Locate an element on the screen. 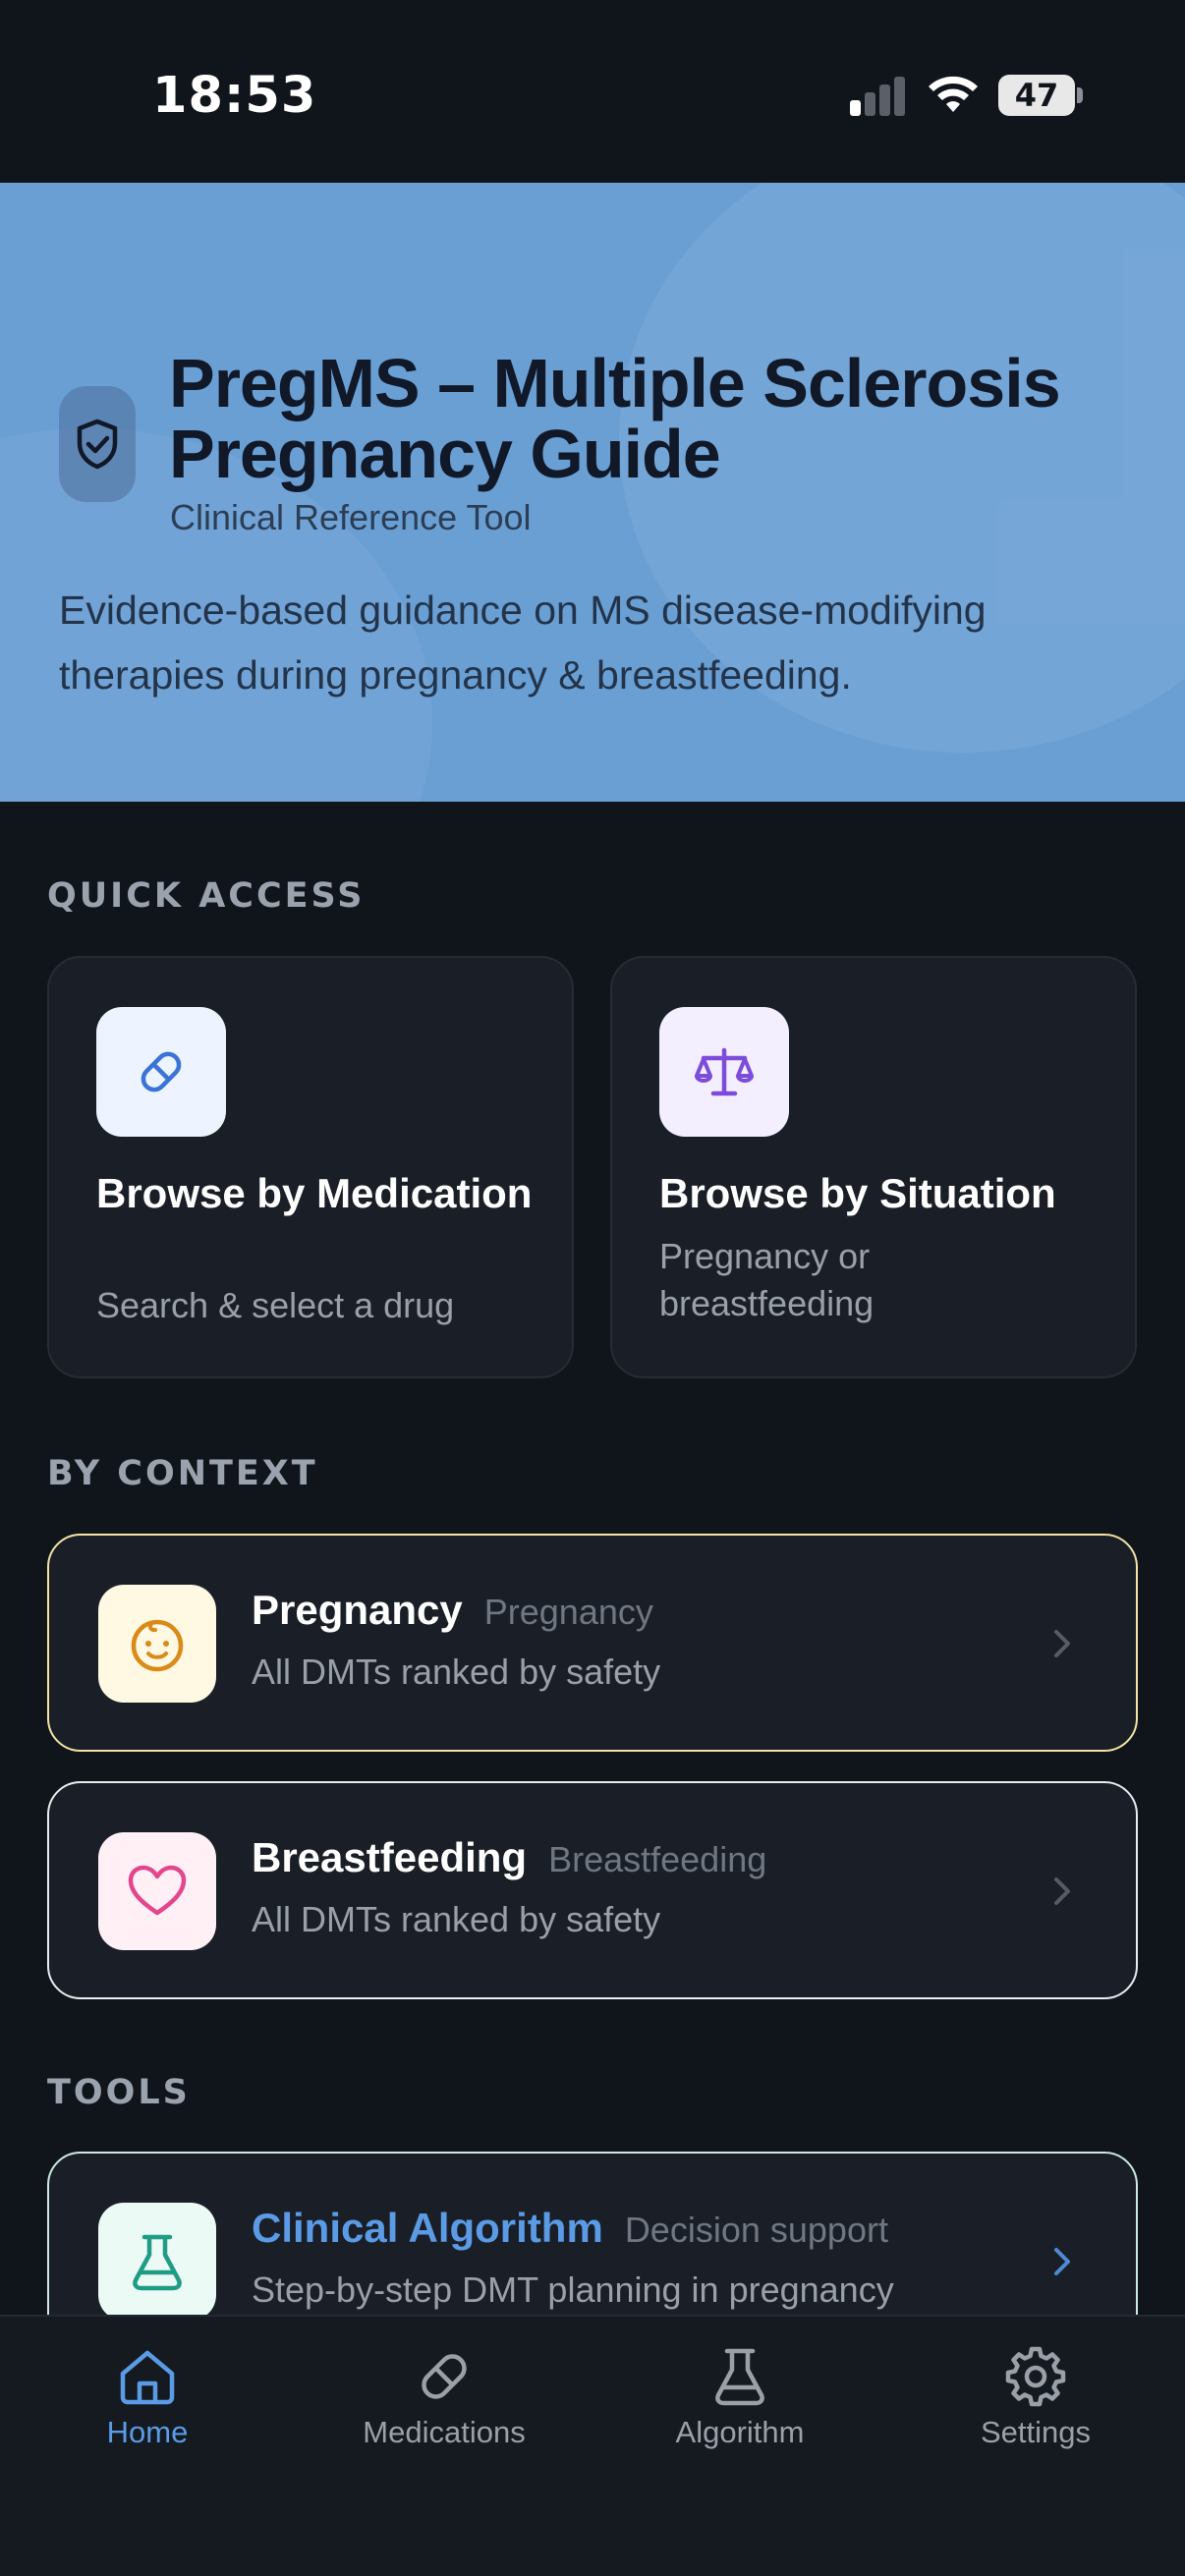 The image size is (1185, 2576). section-label-quick-access: QUICK ACCESS is located at coordinates (207, 896).